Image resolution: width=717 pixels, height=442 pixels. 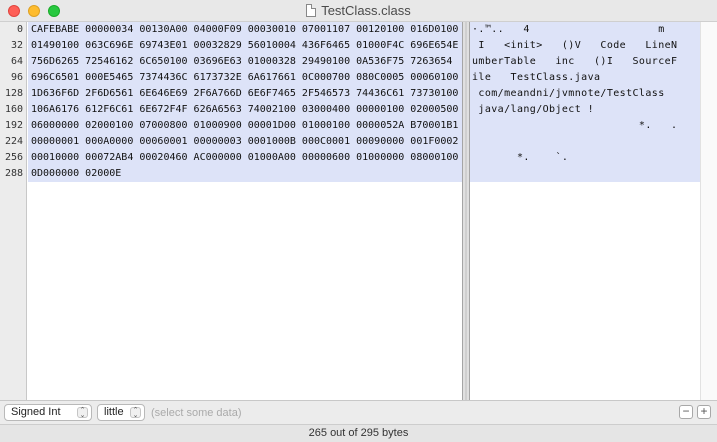 What do you see at coordinates (567, 93) in the screenshot?
I see `ascii-row-text: com/meandni/jvmnote/TestClass` at bounding box center [567, 93].